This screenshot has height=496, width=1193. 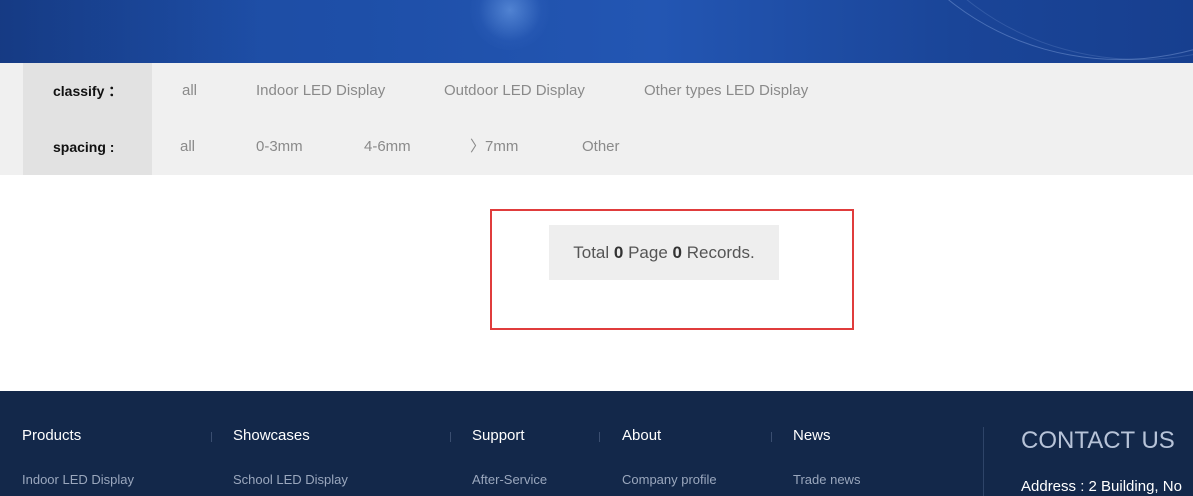 What do you see at coordinates (509, 479) in the screenshot?
I see `footer-link-after-service: After-Service` at bounding box center [509, 479].